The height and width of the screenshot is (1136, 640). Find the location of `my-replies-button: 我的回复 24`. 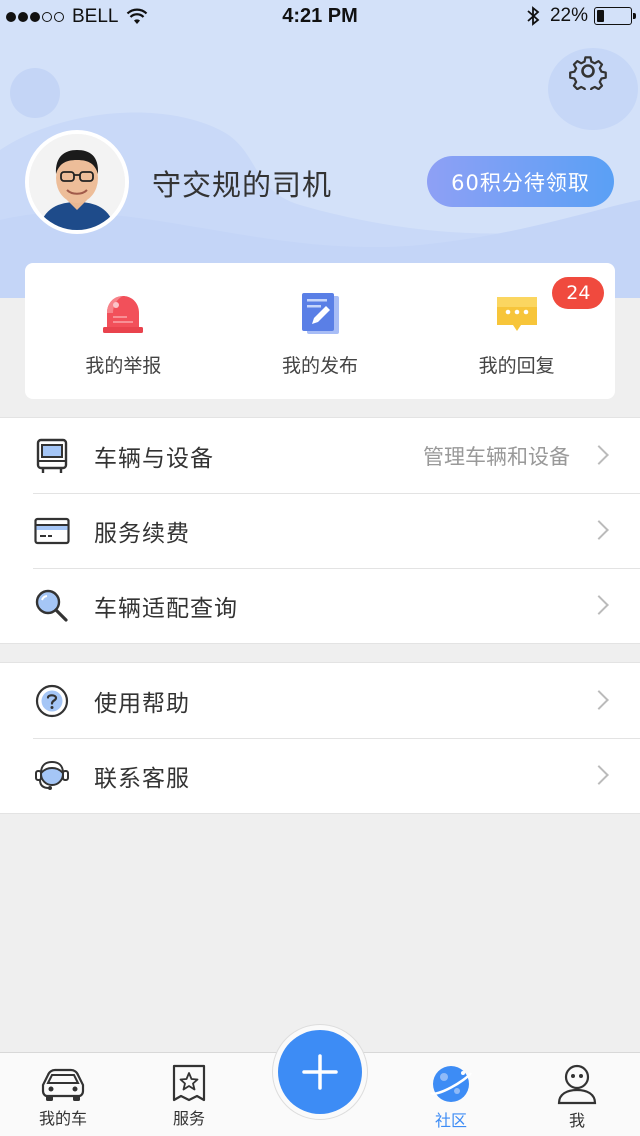

my-replies-button: 我的回复 24 is located at coordinates (516, 331).